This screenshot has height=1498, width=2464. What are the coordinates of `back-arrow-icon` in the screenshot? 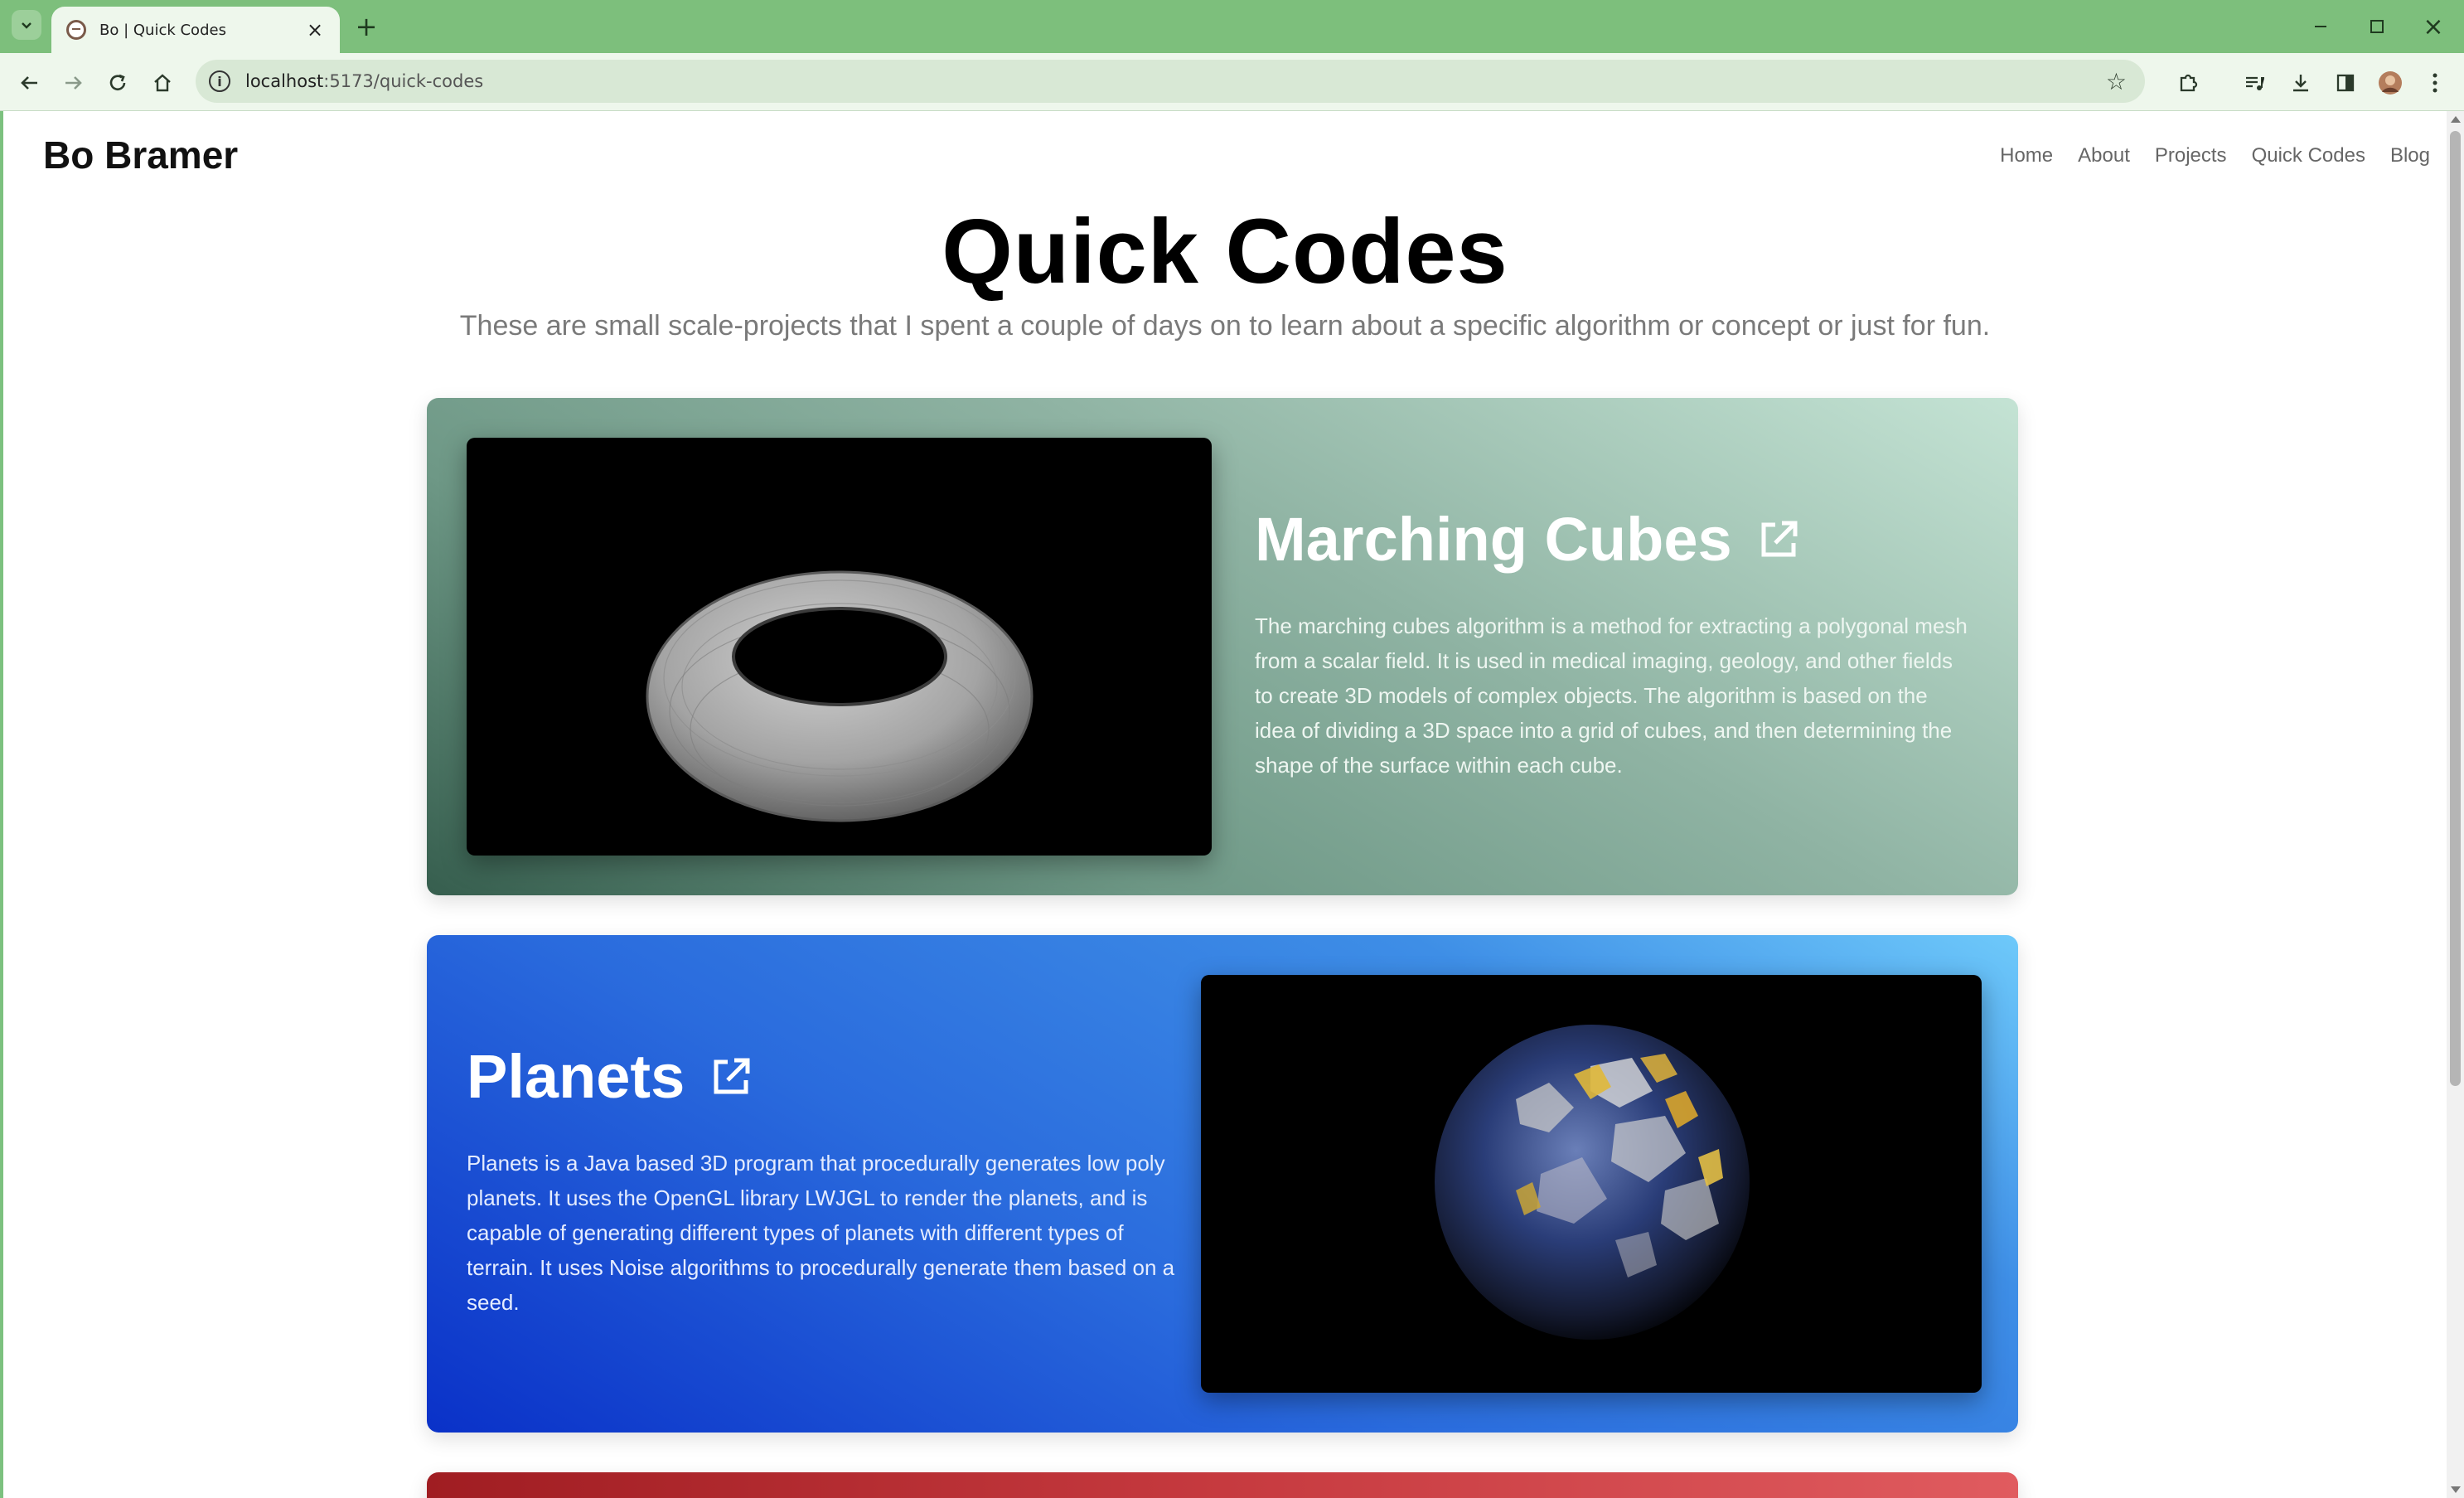 It's located at (29, 83).